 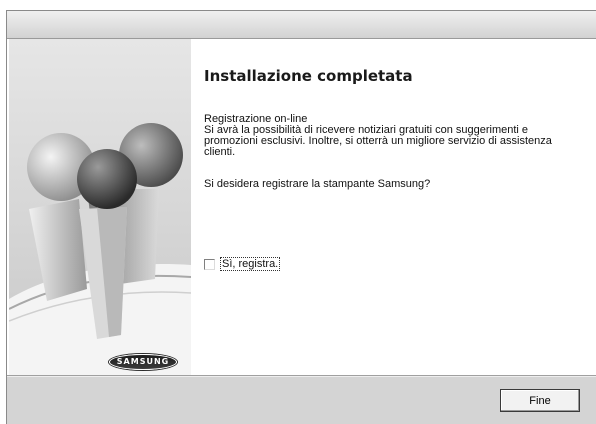 What do you see at coordinates (308, 76) in the screenshot?
I see `page-title: Installazione completata` at bounding box center [308, 76].